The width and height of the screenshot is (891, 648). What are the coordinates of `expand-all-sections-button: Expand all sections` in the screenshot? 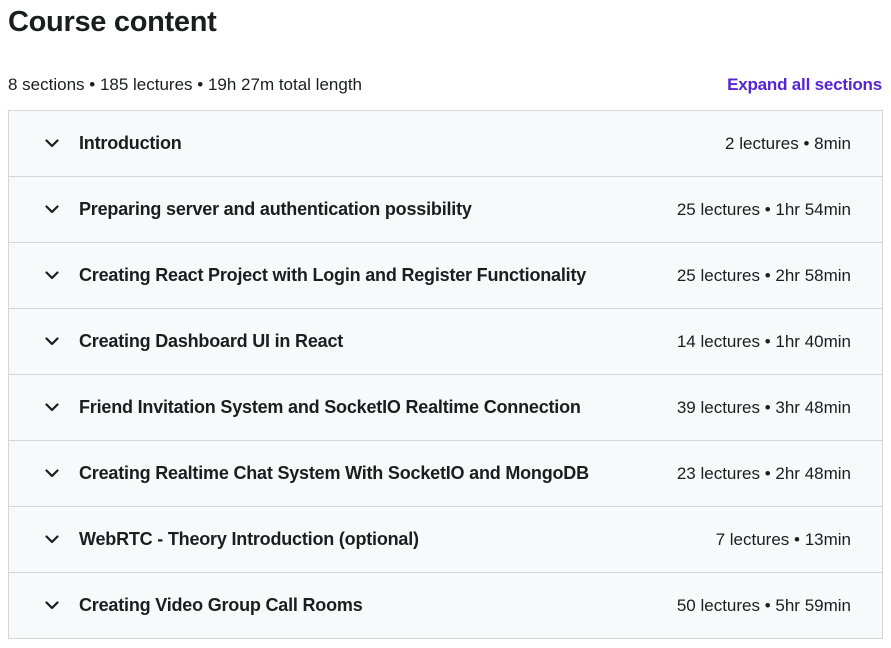 It's located at (804, 85).